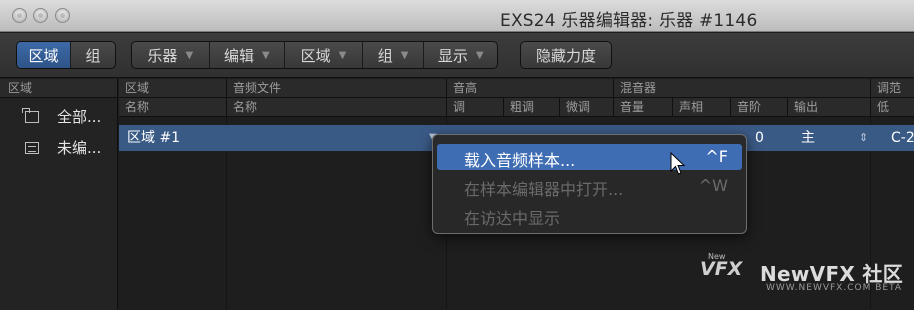 Image resolution: width=914 pixels, height=310 pixels. I want to click on column-header-pan: 声相, so click(687, 107).